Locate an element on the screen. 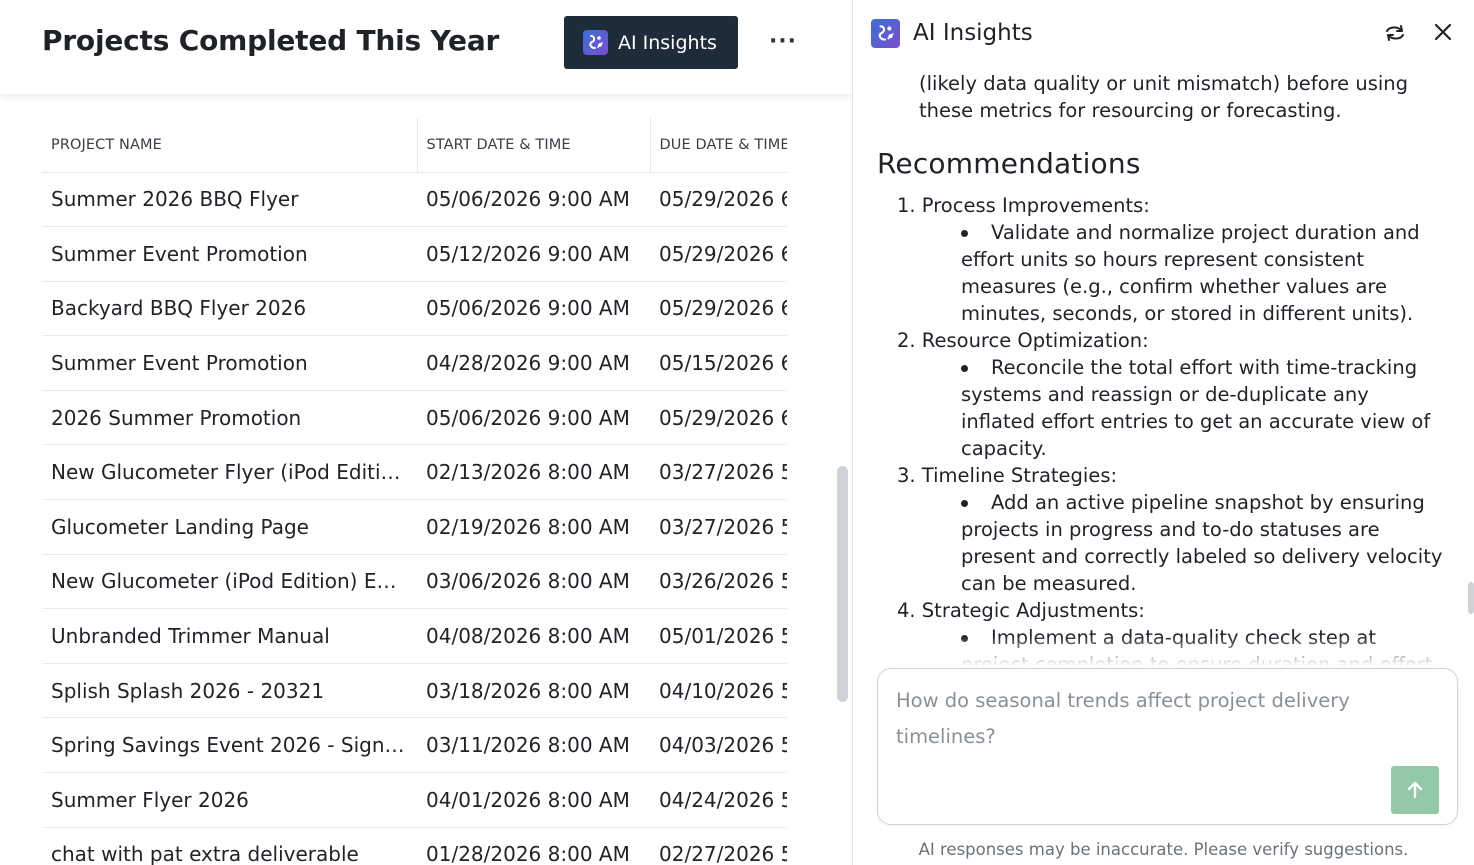 The width and height of the screenshot is (1474, 865). chat-input is located at coordinates (1136, 723).